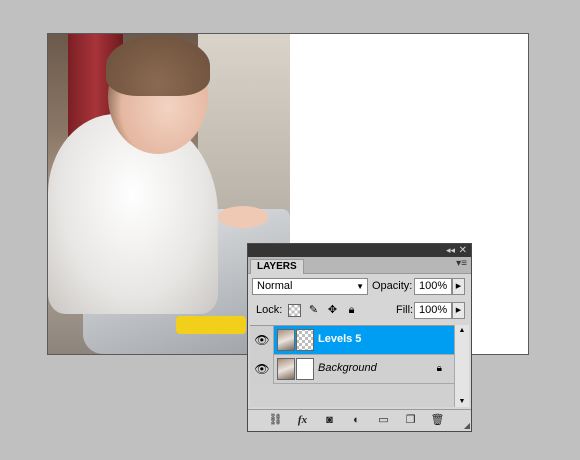 This screenshot has height=460, width=580. What do you see at coordinates (211, 325) in the screenshot?
I see `photo-yellow-clip` at bounding box center [211, 325].